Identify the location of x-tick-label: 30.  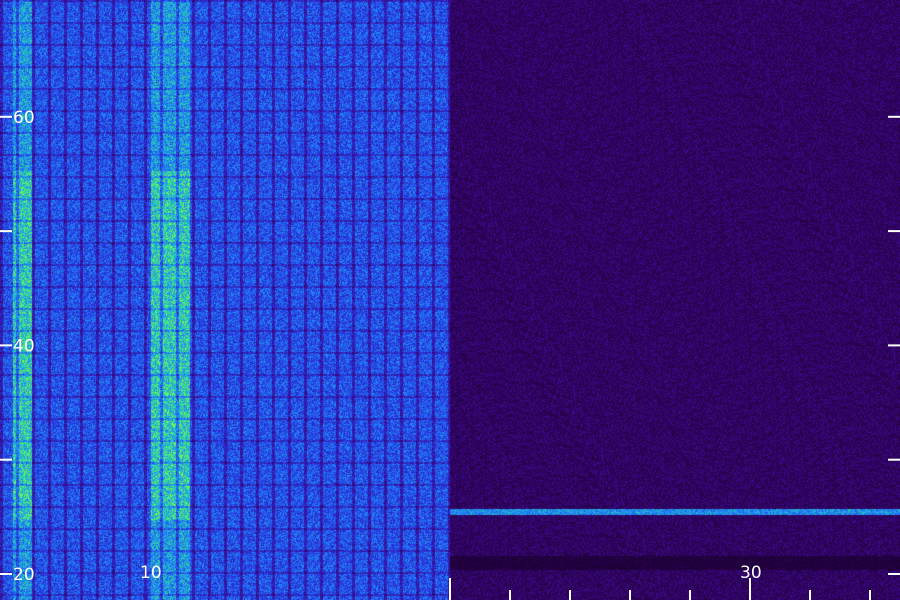
(751, 573).